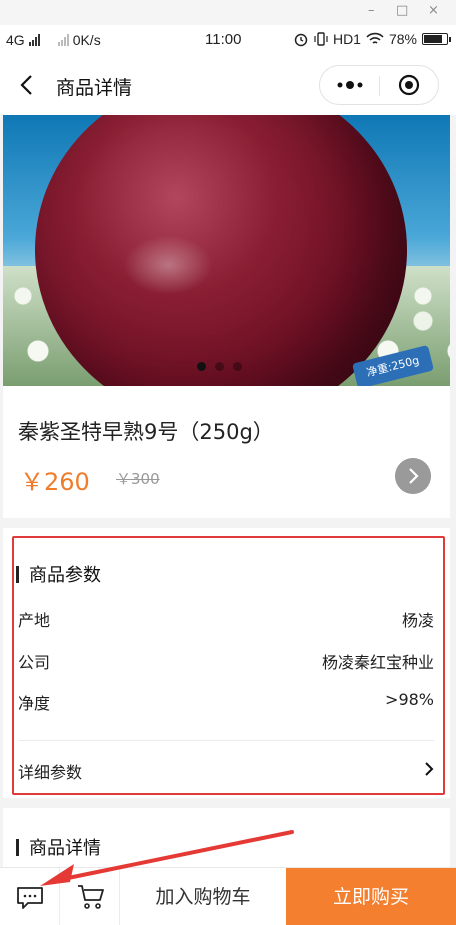 This screenshot has height=925, width=456. Describe the element at coordinates (417, 620) in the screenshot. I see `param-value: 杨凌` at that location.